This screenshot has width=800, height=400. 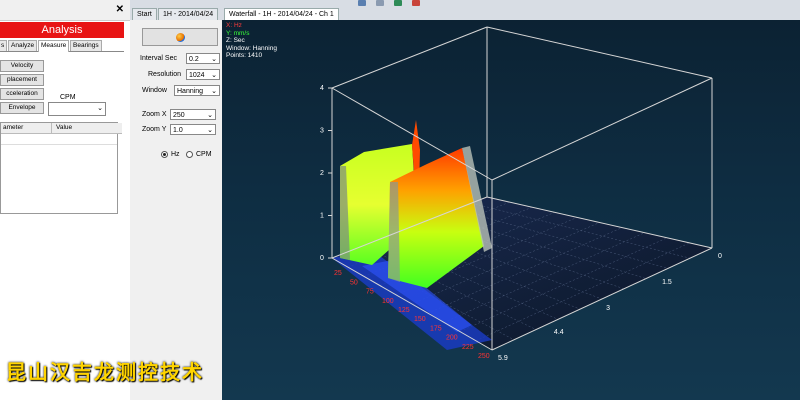 What do you see at coordinates (322, 216) in the screenshot?
I see `y-tick-label: 1` at bounding box center [322, 216].